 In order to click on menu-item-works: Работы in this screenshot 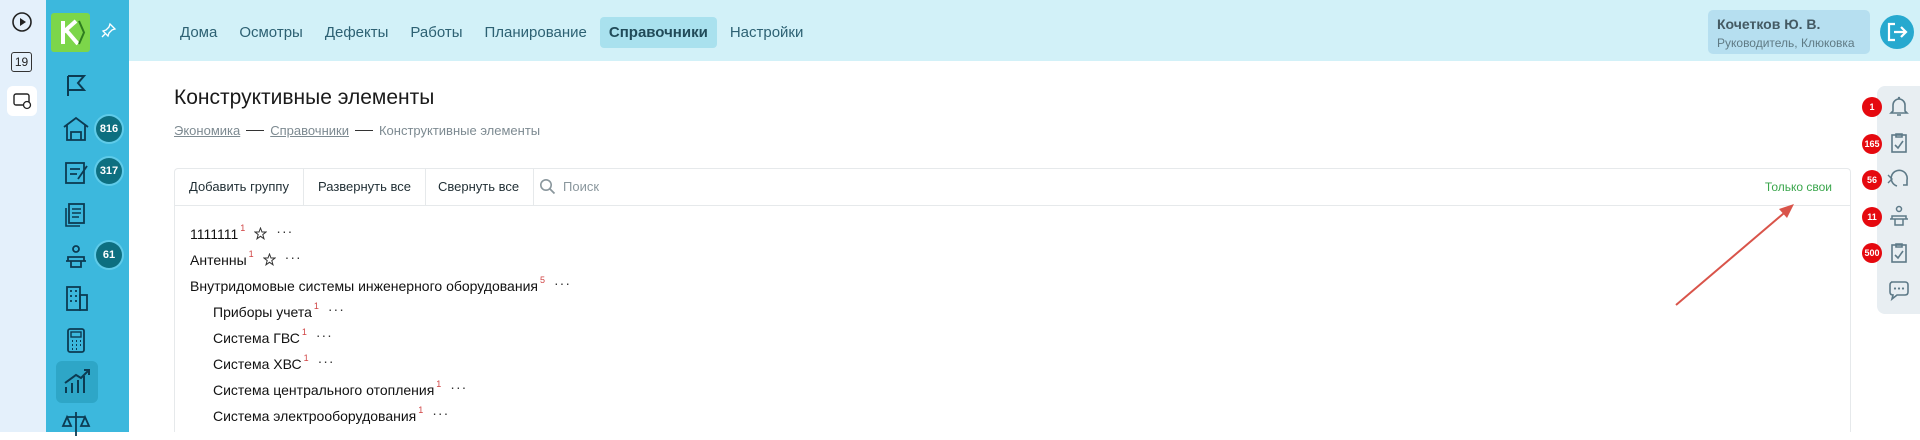, I will do `click(436, 32)`.